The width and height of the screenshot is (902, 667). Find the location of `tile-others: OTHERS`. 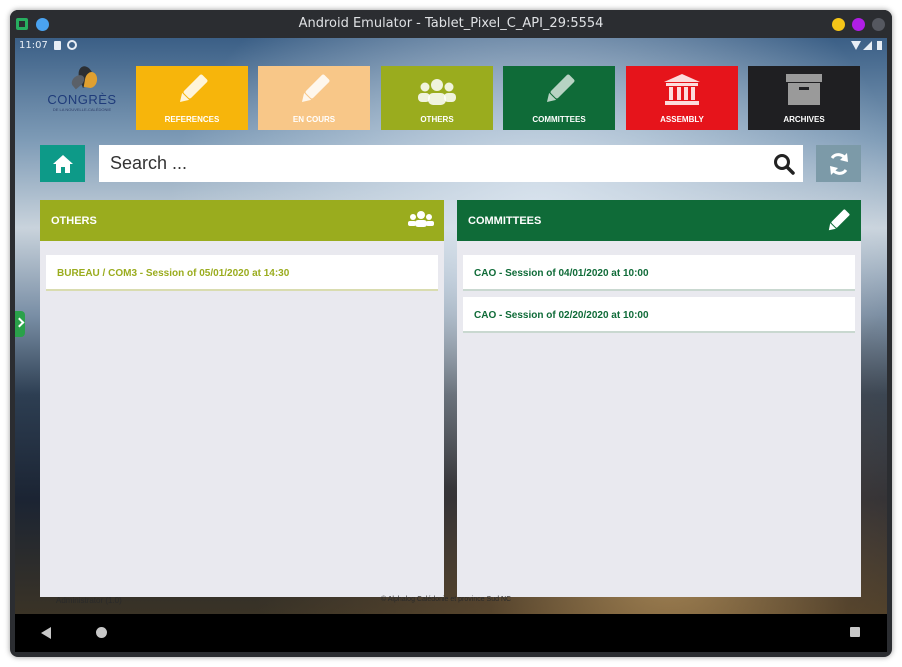

tile-others: OTHERS is located at coordinates (437, 98).